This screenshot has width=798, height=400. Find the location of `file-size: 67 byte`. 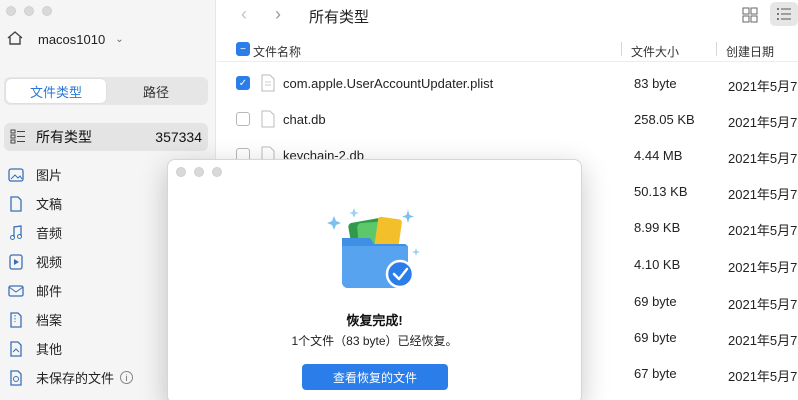

file-size: 67 byte is located at coordinates (655, 373).